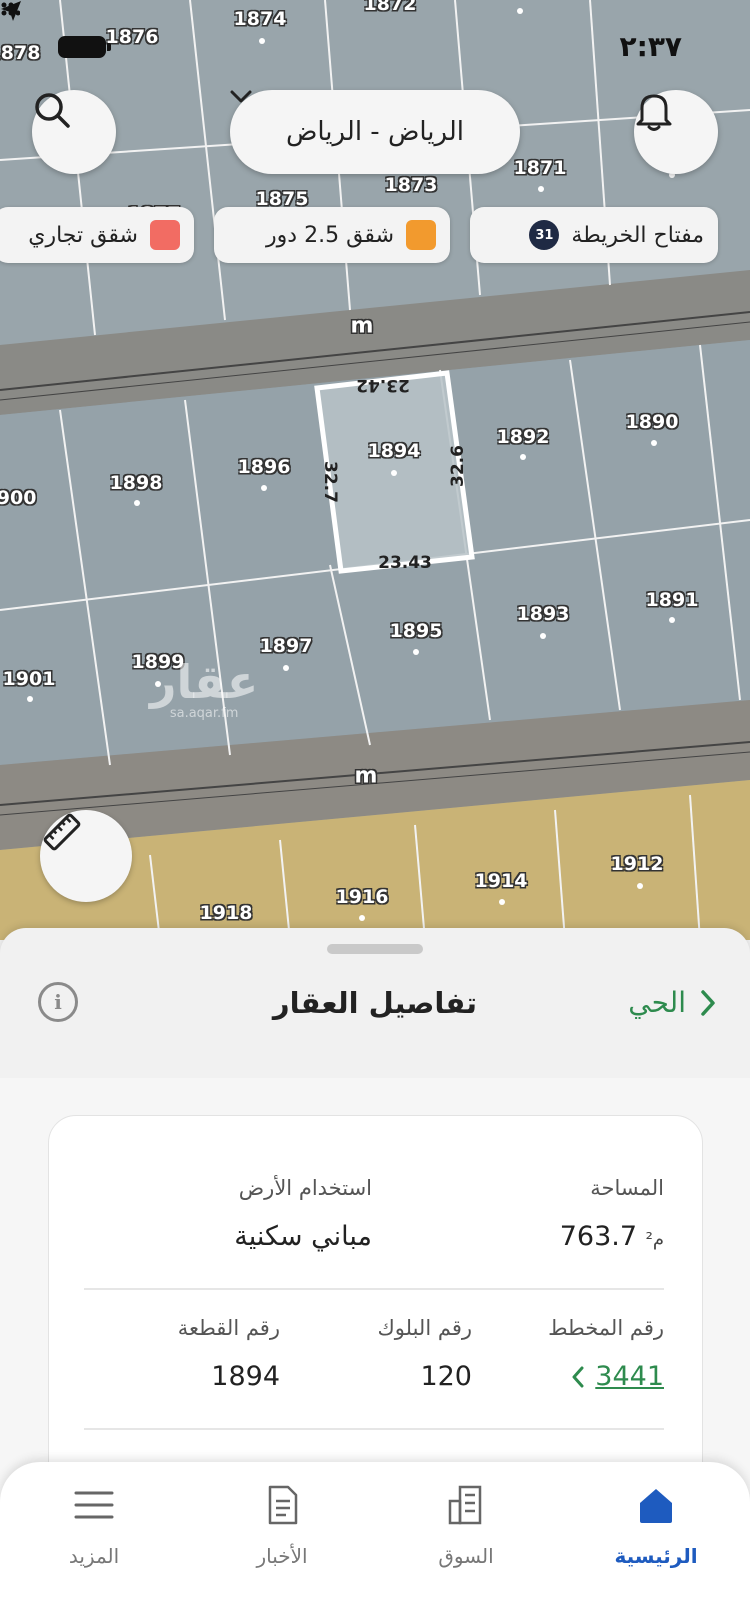 The width and height of the screenshot is (750, 1621). What do you see at coordinates (305, 1188) in the screenshot?
I see `land-use-label: استخدام الأرض` at bounding box center [305, 1188].